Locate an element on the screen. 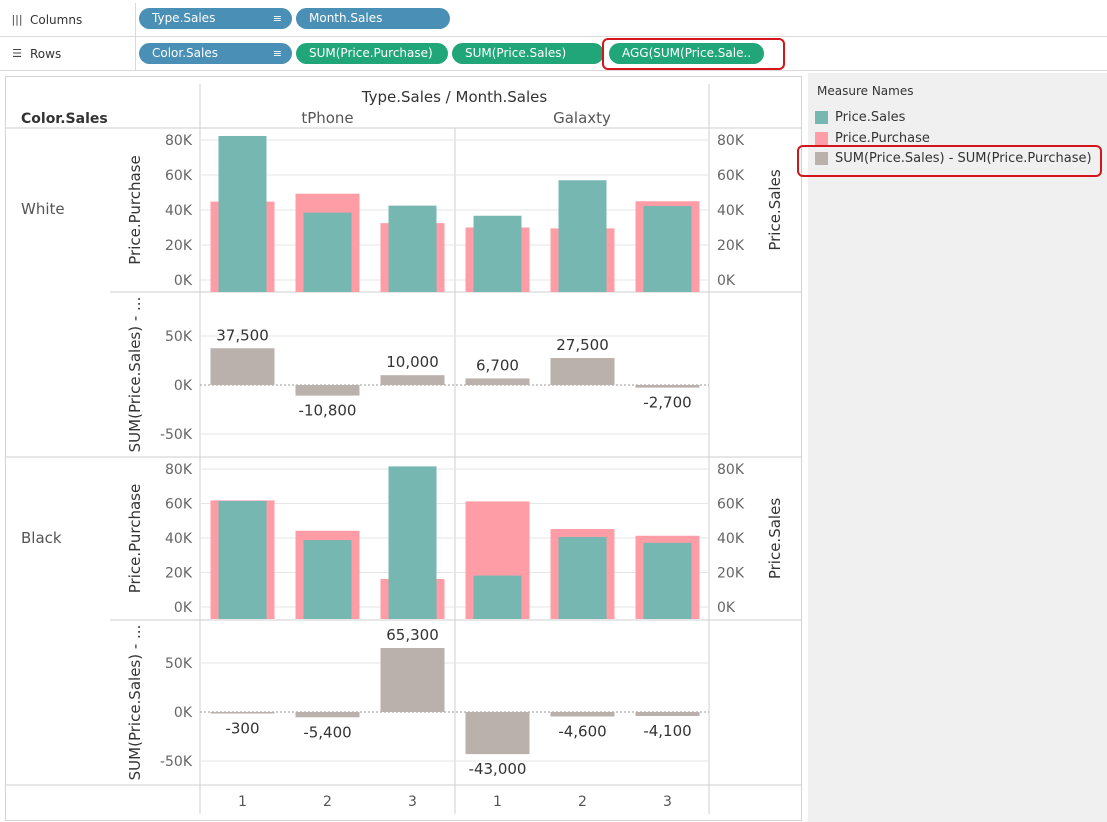  columns-shelf-label: ||| Columns is located at coordinates (68, 19).